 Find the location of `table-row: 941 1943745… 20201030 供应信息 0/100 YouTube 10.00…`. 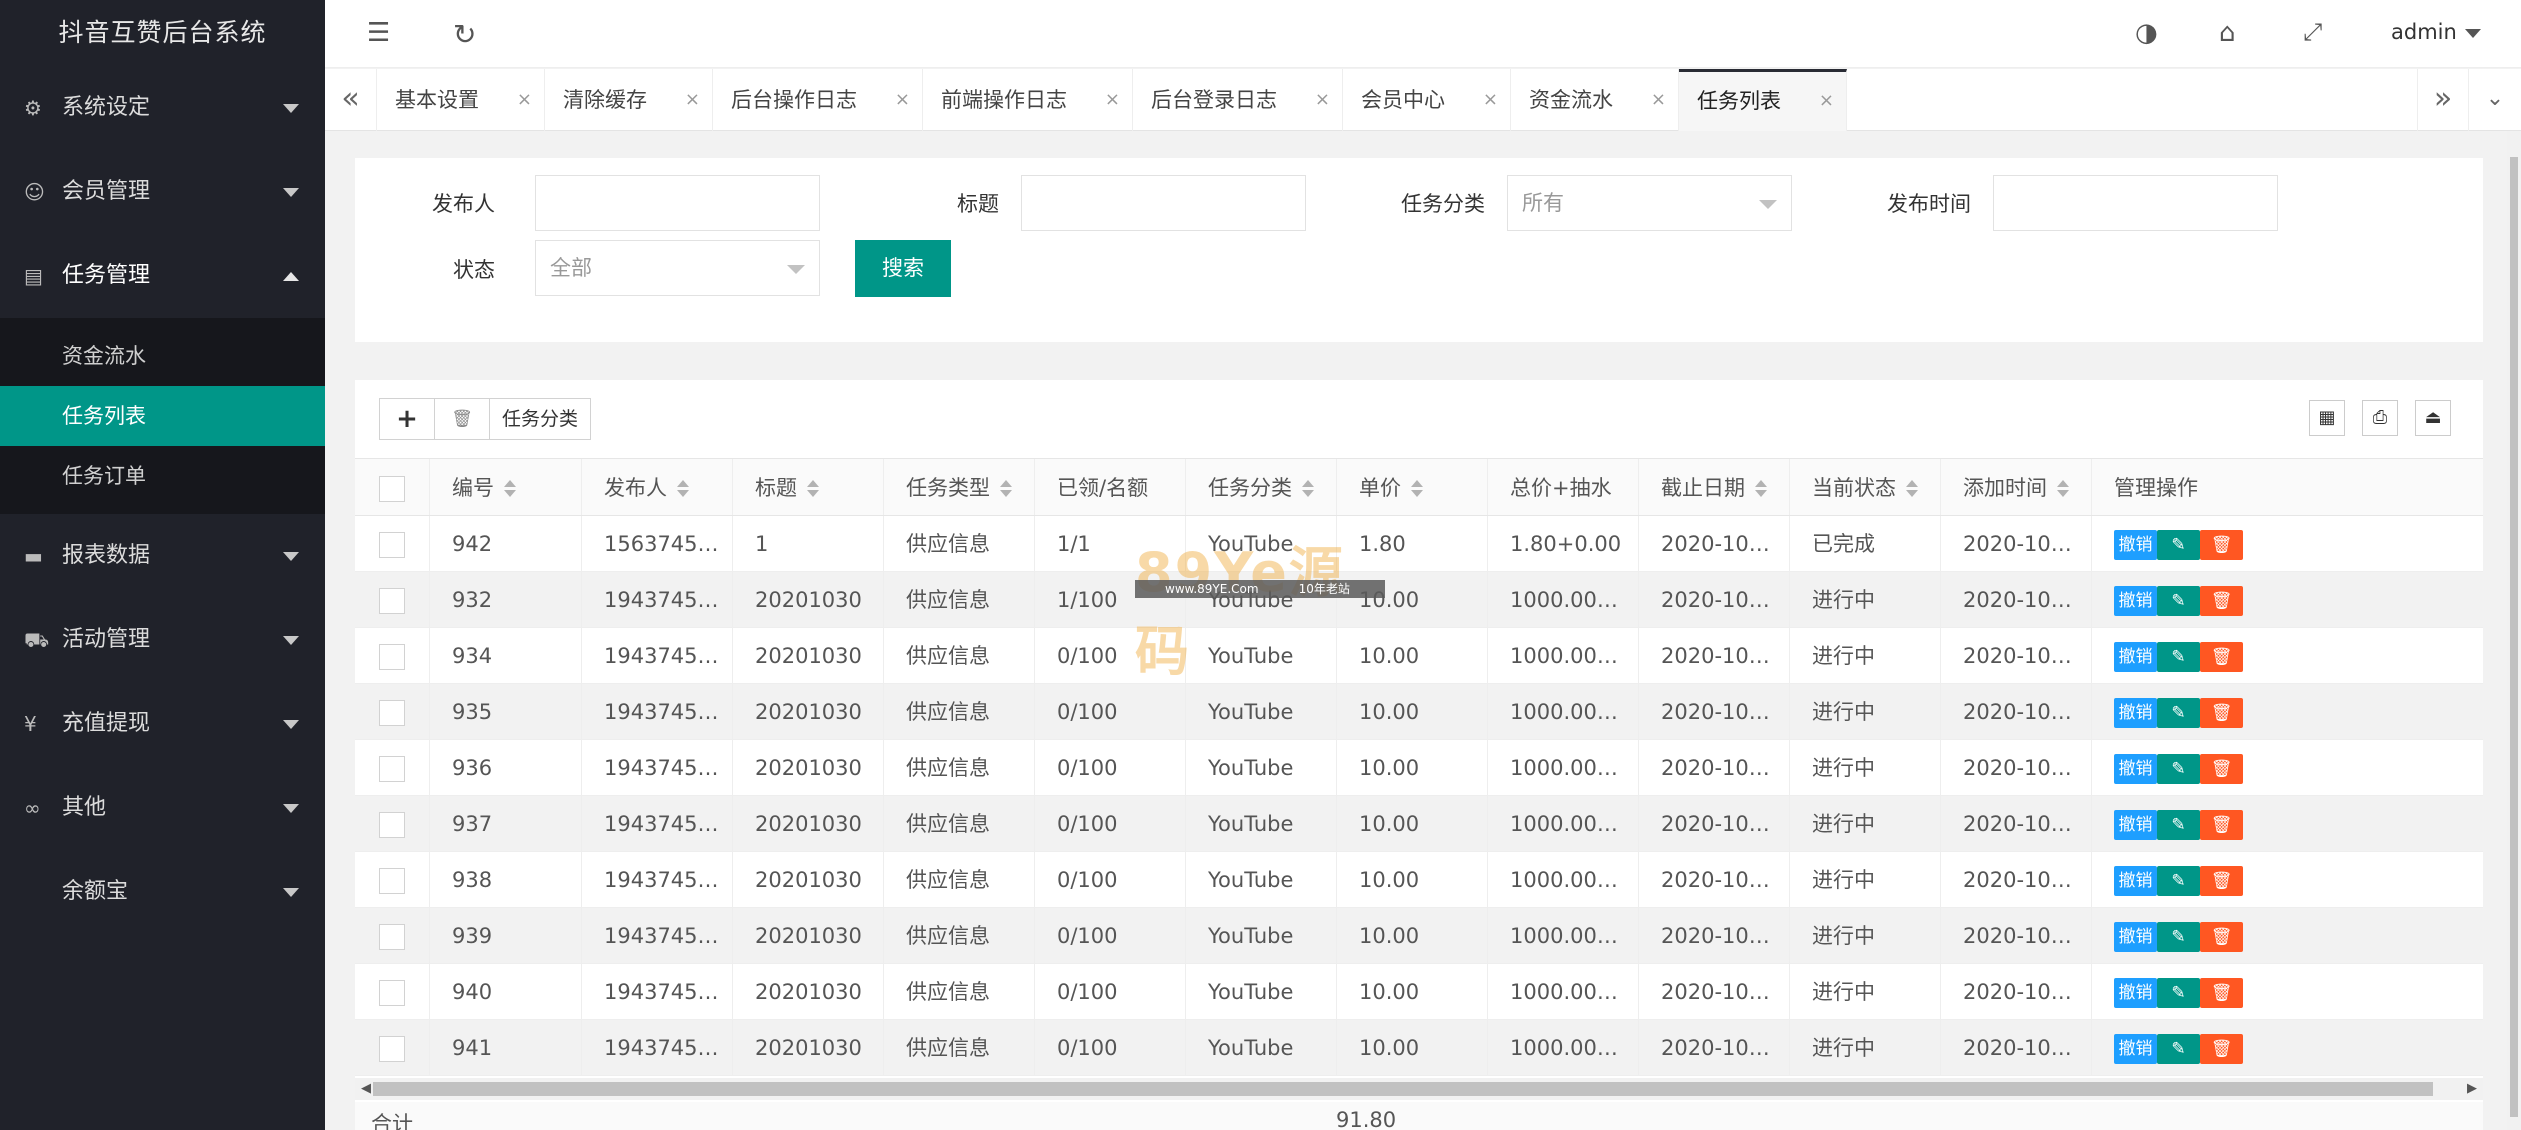

table-row: 941 1943745… 20201030 供应信息 0/100 YouTube 10.00… is located at coordinates (1419, 1048).